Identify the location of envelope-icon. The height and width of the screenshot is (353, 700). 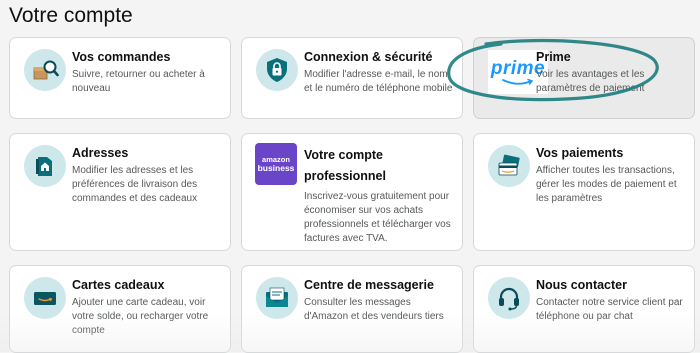
(277, 298).